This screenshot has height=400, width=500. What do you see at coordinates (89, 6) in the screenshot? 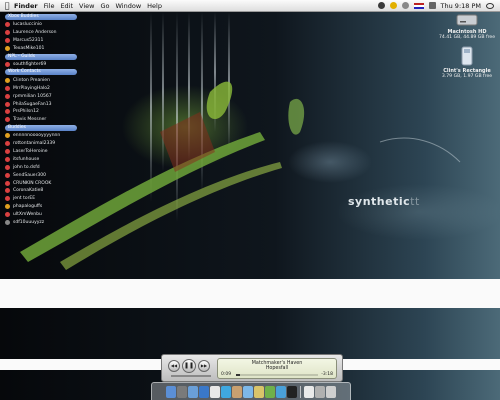
I see `menu-view: View` at bounding box center [89, 6].